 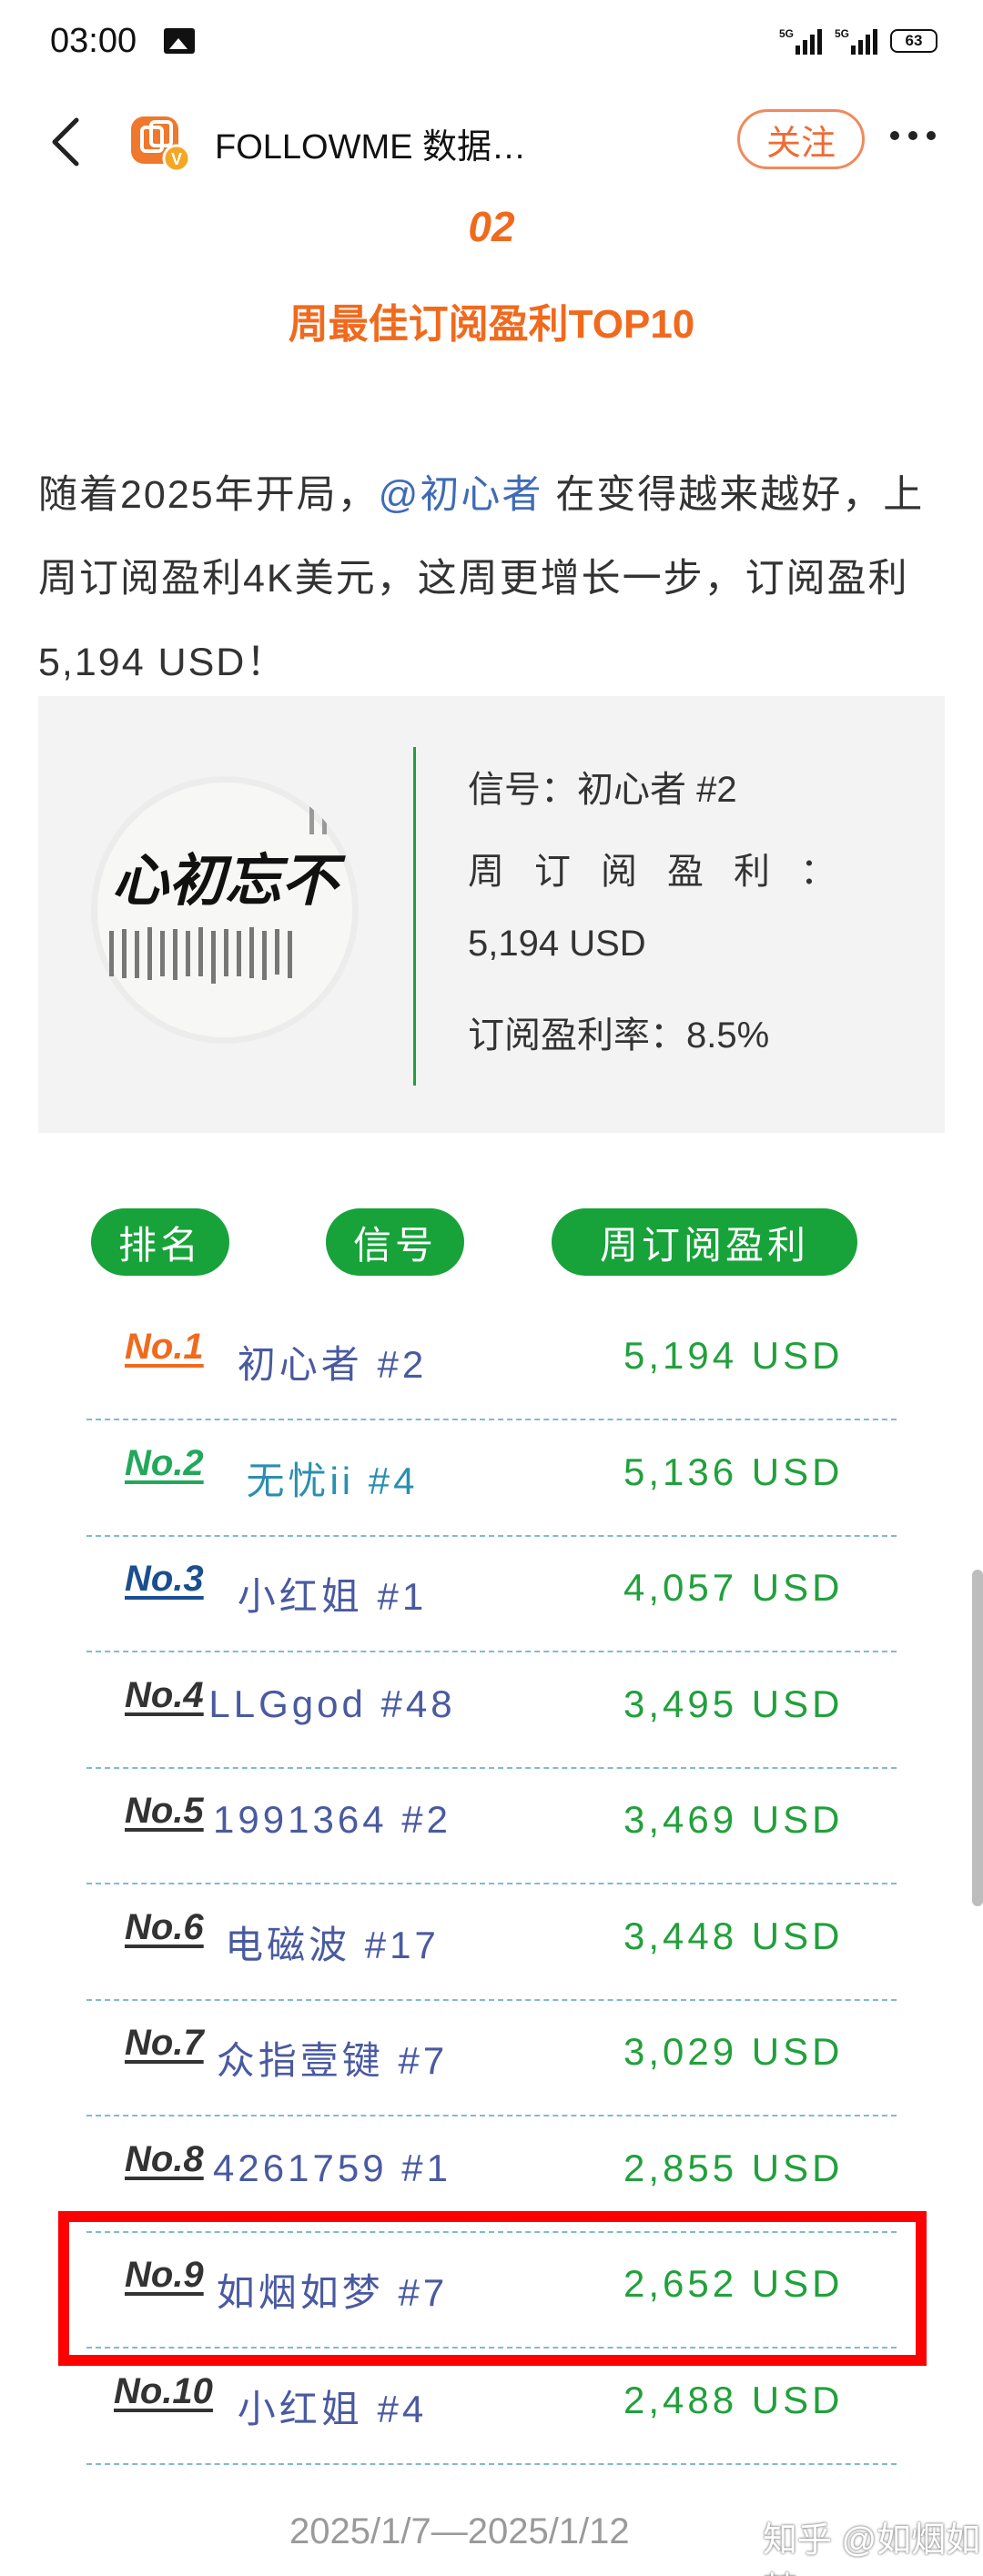 What do you see at coordinates (619, 1035) in the screenshot?
I see `card-rate-line: 订阅盈利率：8.5%` at bounding box center [619, 1035].